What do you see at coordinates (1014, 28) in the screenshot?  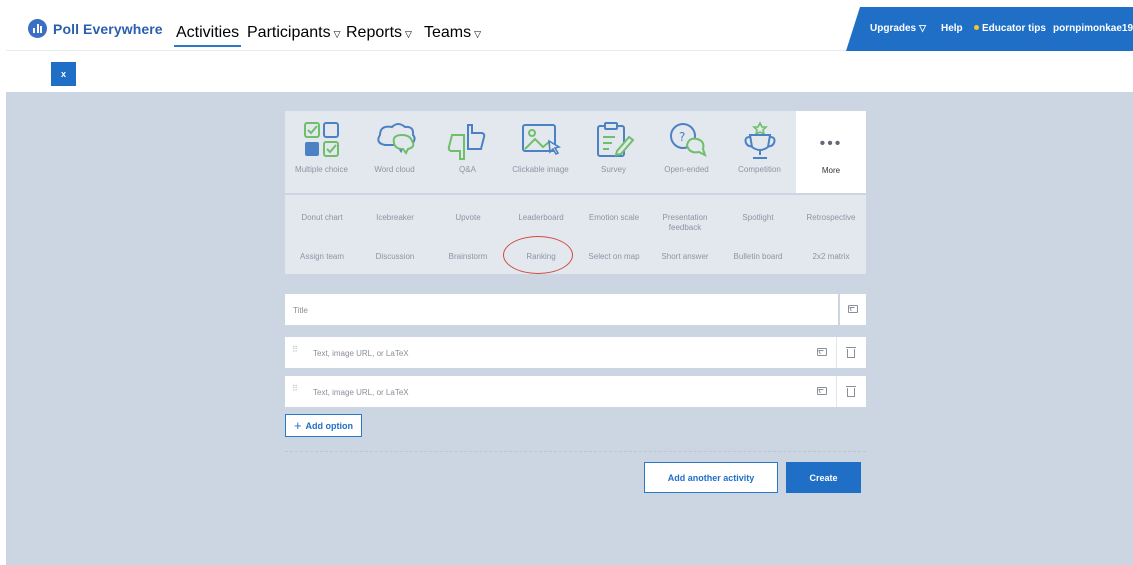 I see `educator-tips-label: Educator tips` at bounding box center [1014, 28].